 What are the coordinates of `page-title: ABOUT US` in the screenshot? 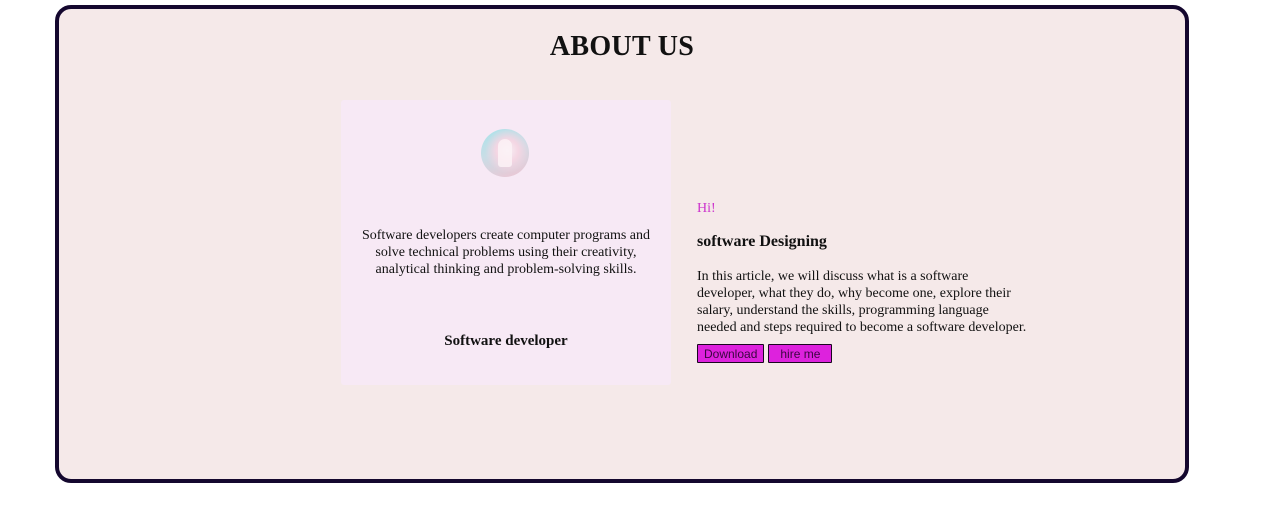 It's located at (622, 46).